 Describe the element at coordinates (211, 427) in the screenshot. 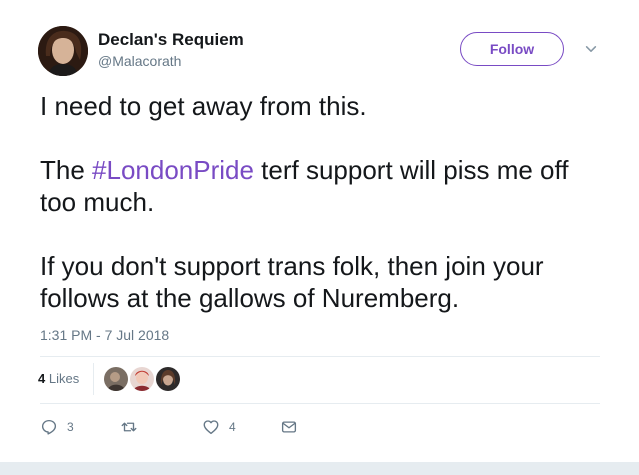

I see `heart-icon` at that location.